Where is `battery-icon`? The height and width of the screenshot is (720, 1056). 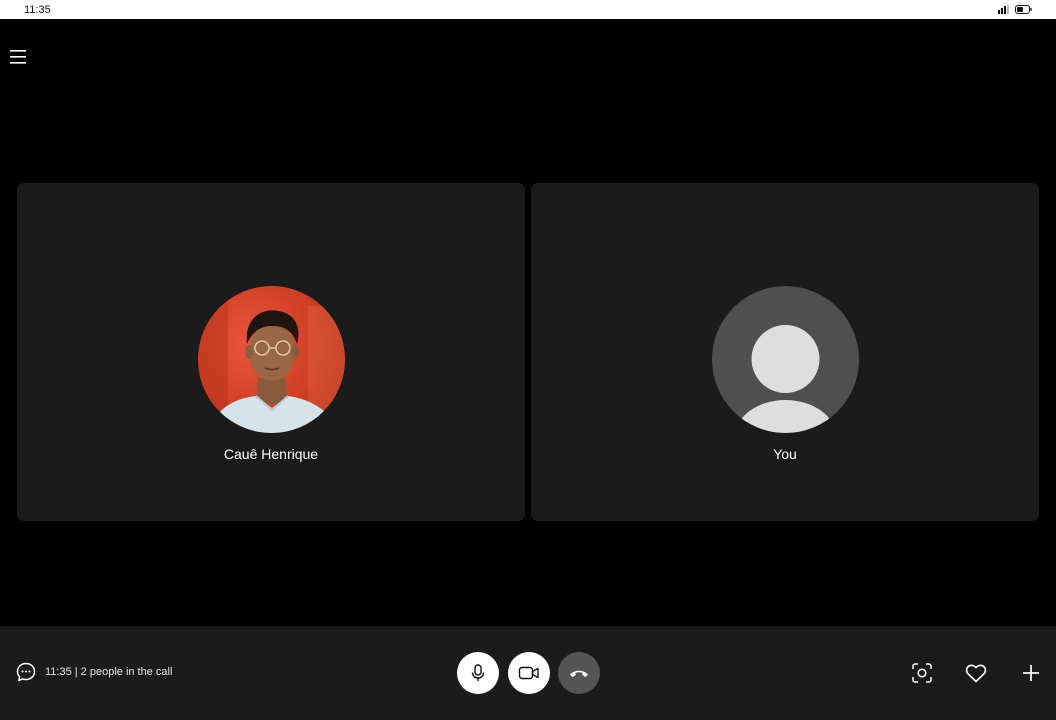 battery-icon is located at coordinates (1023, 9).